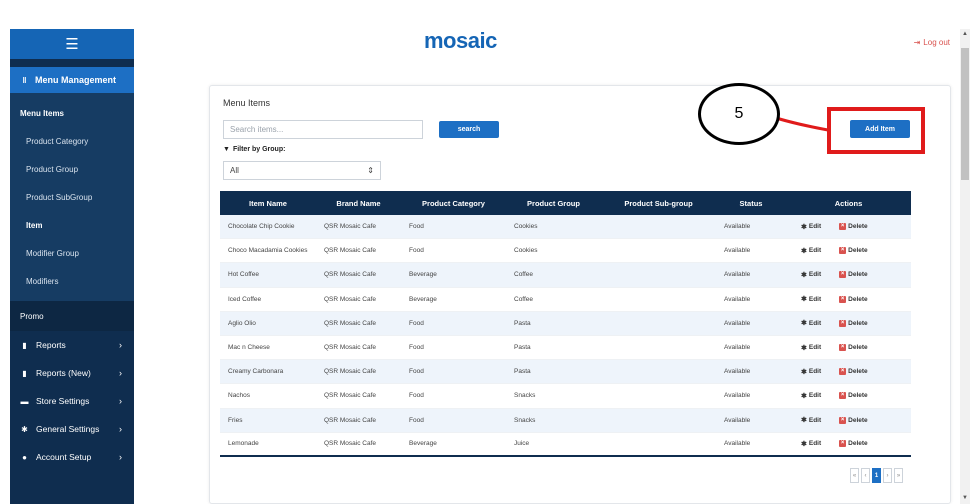 This screenshot has height=504, width=980. I want to click on sidebar-item-promo: Promo, so click(72, 316).